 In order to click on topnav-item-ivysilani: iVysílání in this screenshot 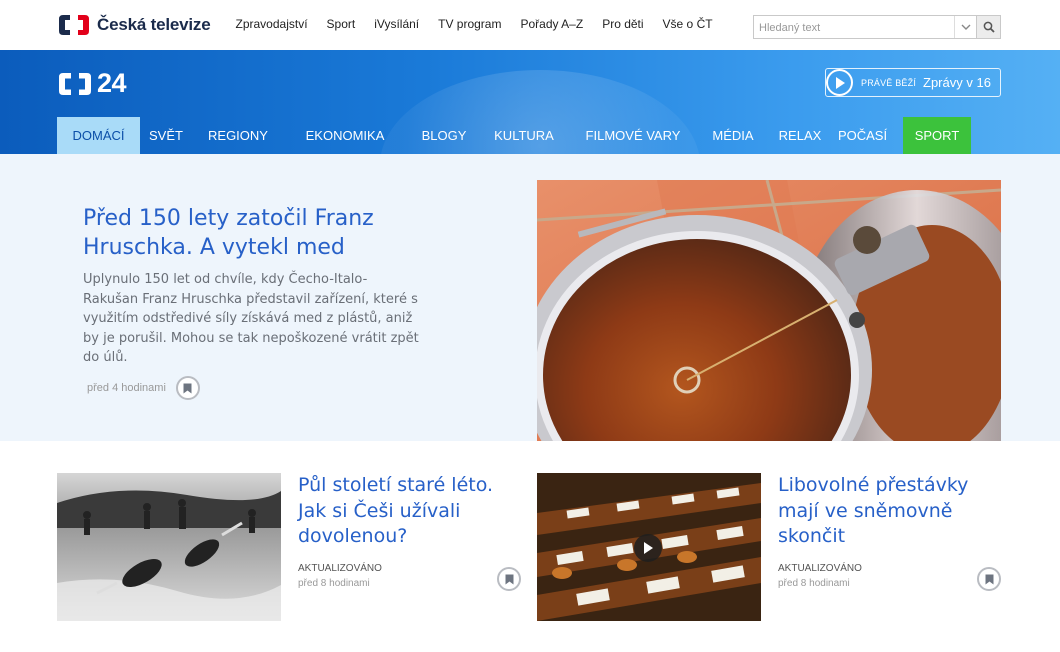, I will do `click(397, 24)`.